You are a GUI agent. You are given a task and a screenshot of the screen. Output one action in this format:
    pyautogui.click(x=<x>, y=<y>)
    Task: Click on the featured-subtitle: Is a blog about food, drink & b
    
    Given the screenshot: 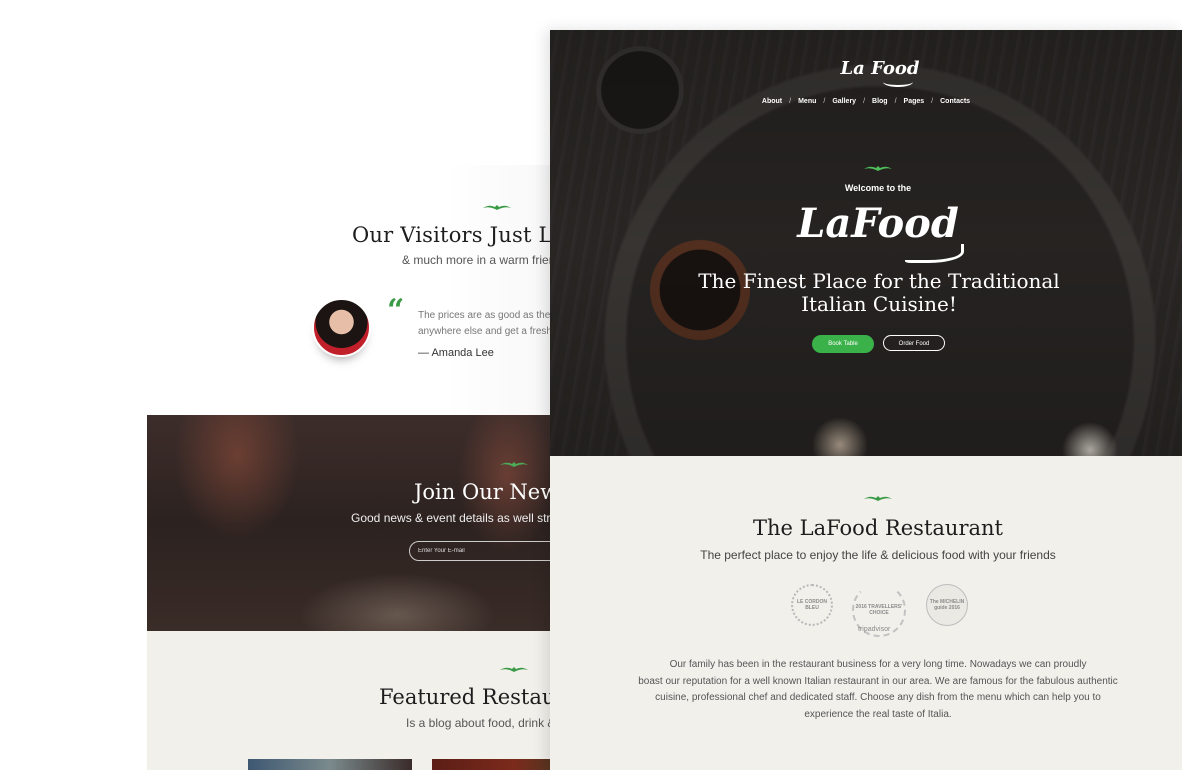 What is the action you would take?
    pyautogui.click(x=486, y=723)
    